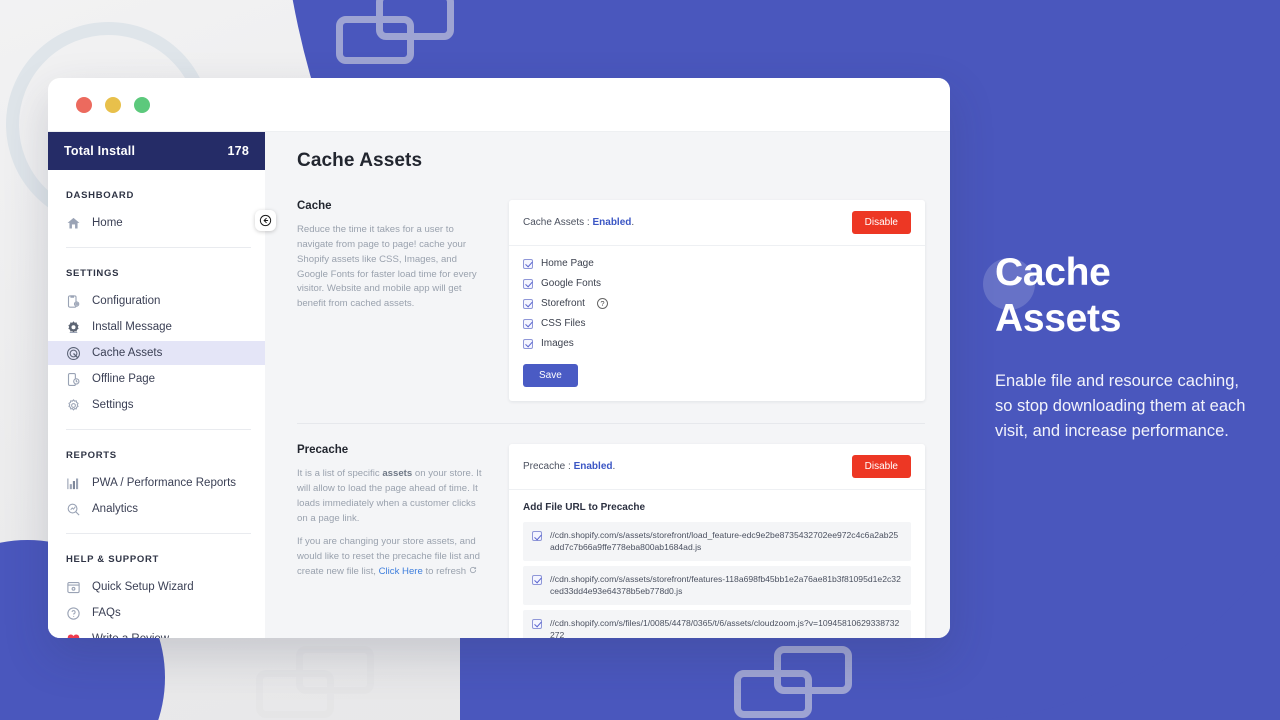  What do you see at coordinates (614, 466) in the screenshot?
I see `precache-status-suffix: .` at bounding box center [614, 466].